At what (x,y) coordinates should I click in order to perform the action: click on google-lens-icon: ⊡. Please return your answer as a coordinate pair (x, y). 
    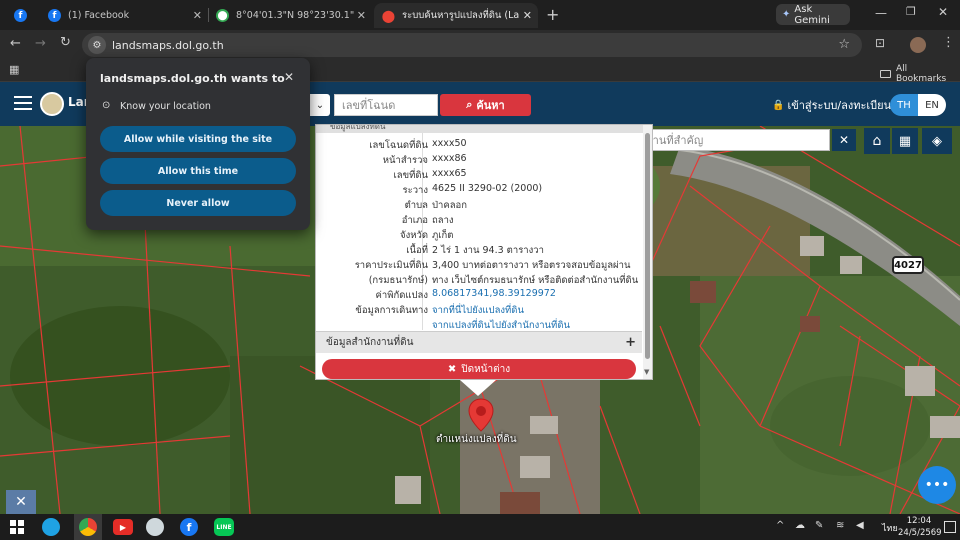
    Looking at the image, I should click on (880, 43).